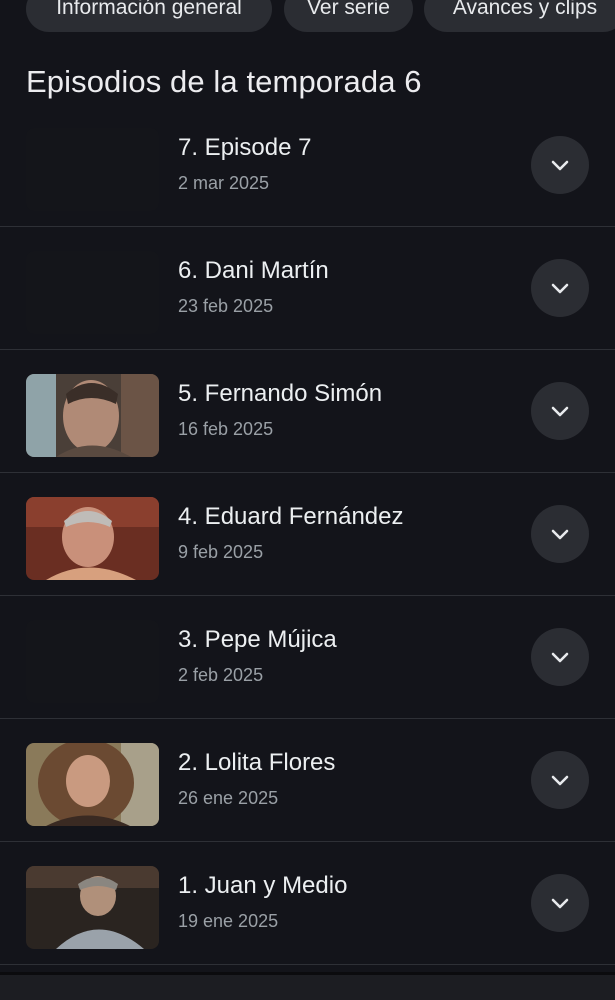 The height and width of the screenshot is (1000, 615). What do you see at coordinates (280, 393) in the screenshot?
I see `episode-title: 5. Fernando Simón` at bounding box center [280, 393].